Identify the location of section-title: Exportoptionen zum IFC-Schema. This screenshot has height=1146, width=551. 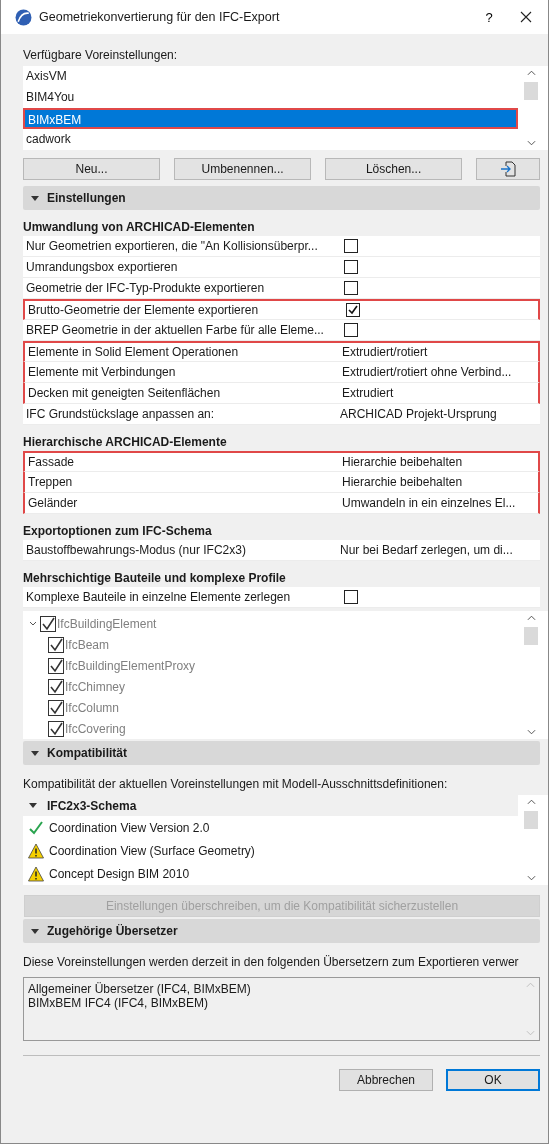
(118, 531).